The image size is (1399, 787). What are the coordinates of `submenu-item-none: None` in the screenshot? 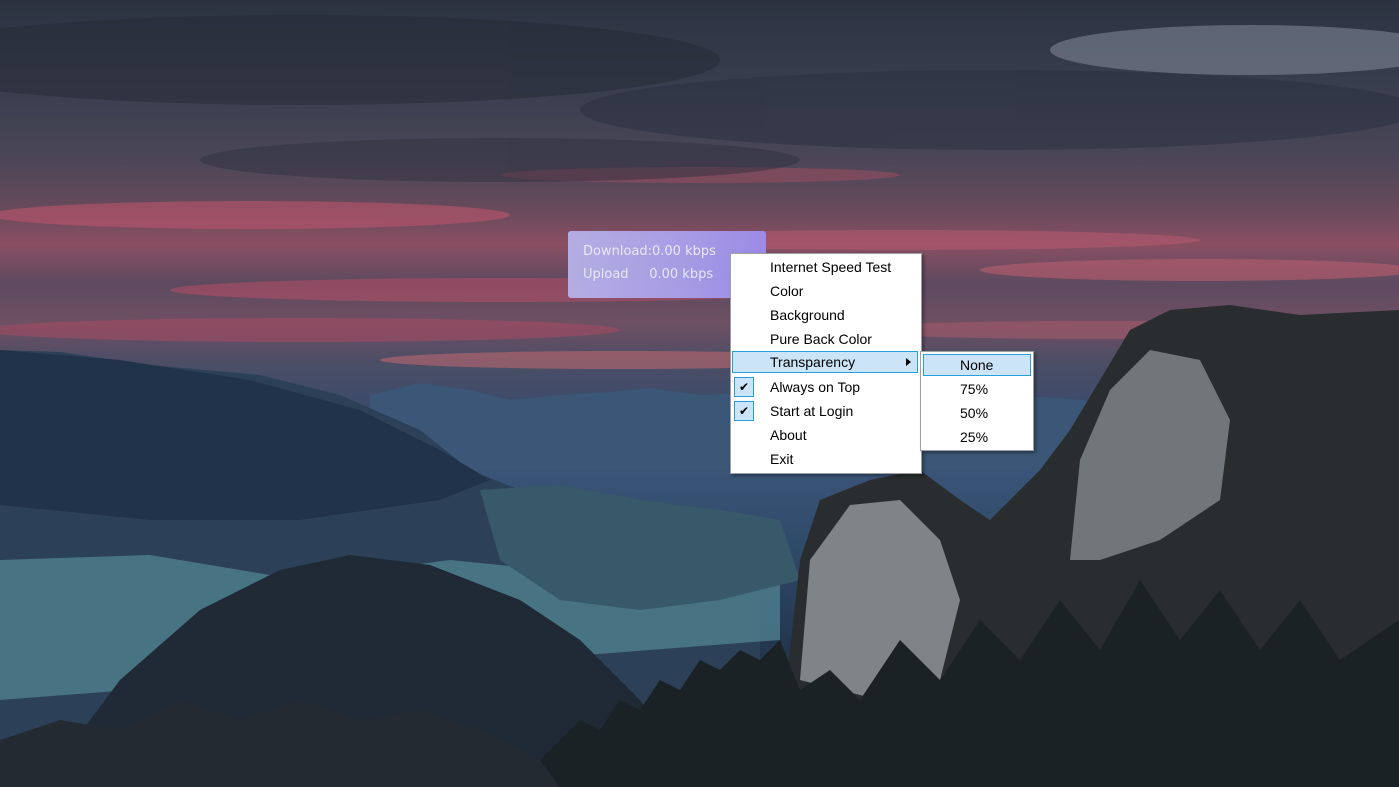 It's located at (977, 365).